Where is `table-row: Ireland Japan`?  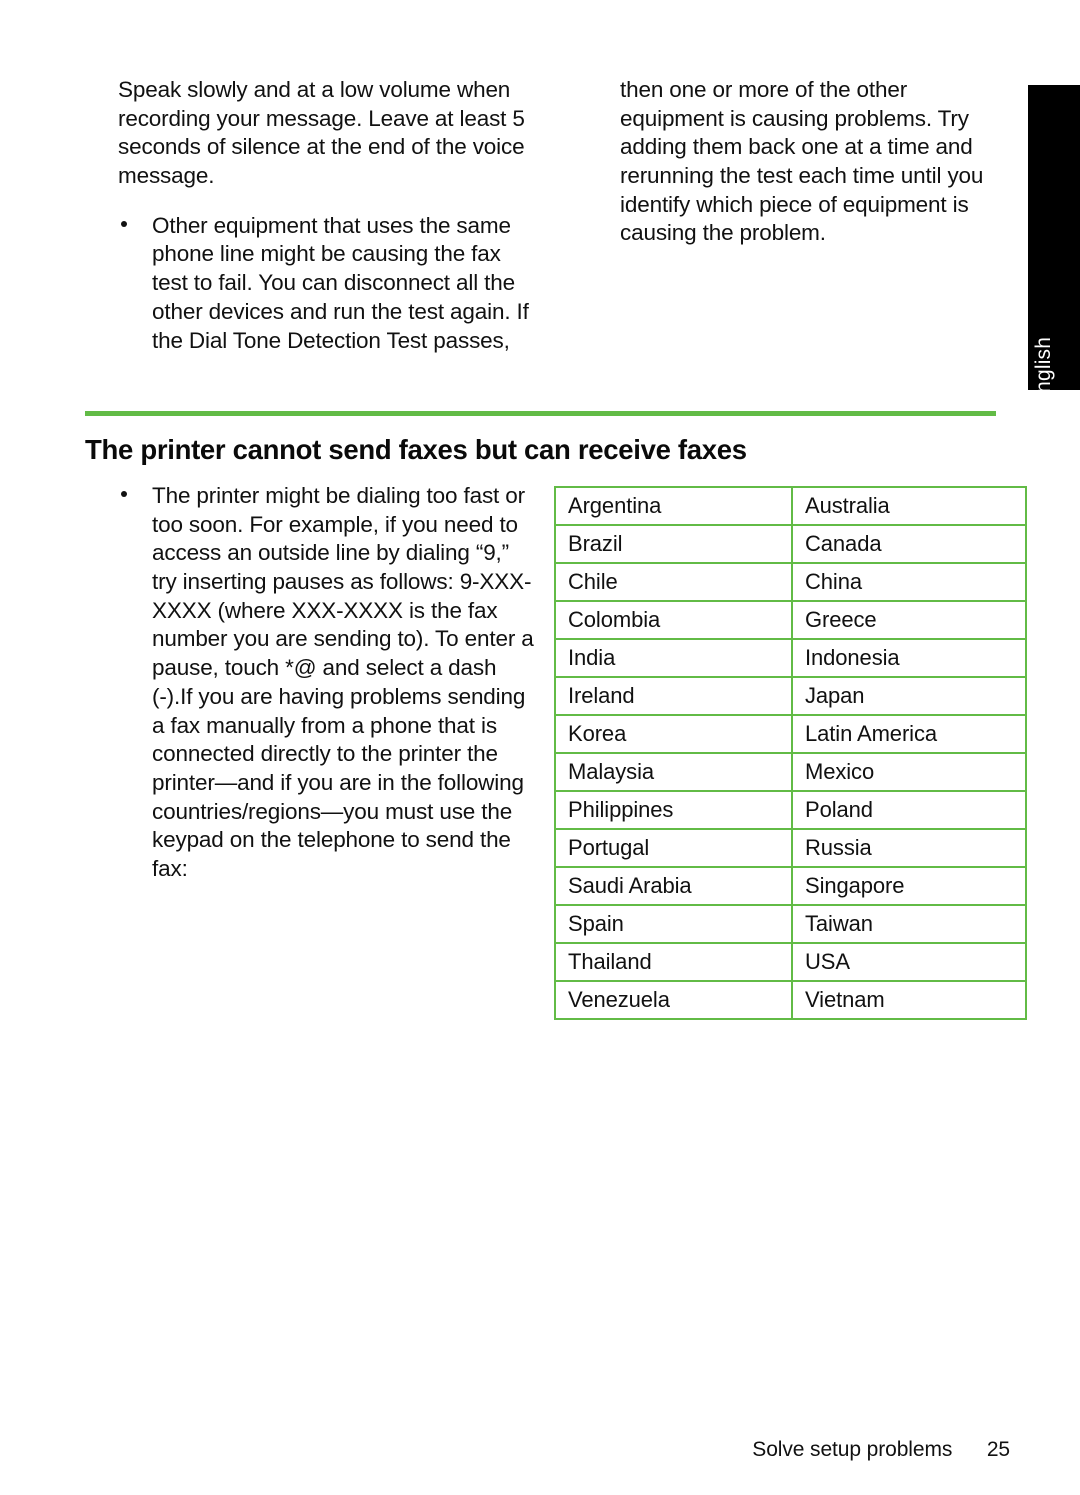 table-row: Ireland Japan is located at coordinates (790, 696).